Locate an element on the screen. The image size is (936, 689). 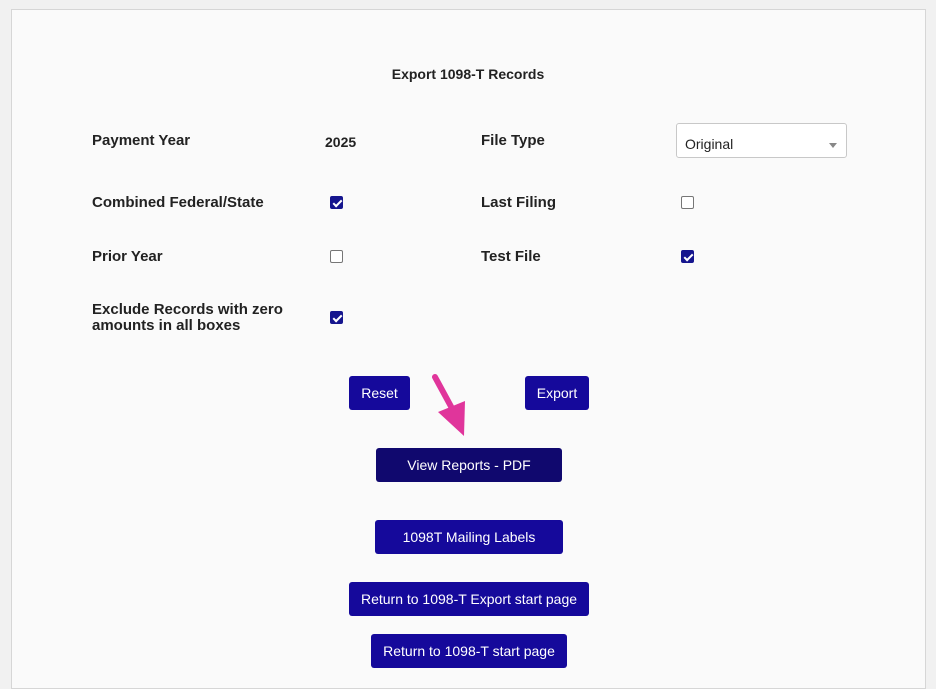
file-type-select: Original is located at coordinates (761, 140).